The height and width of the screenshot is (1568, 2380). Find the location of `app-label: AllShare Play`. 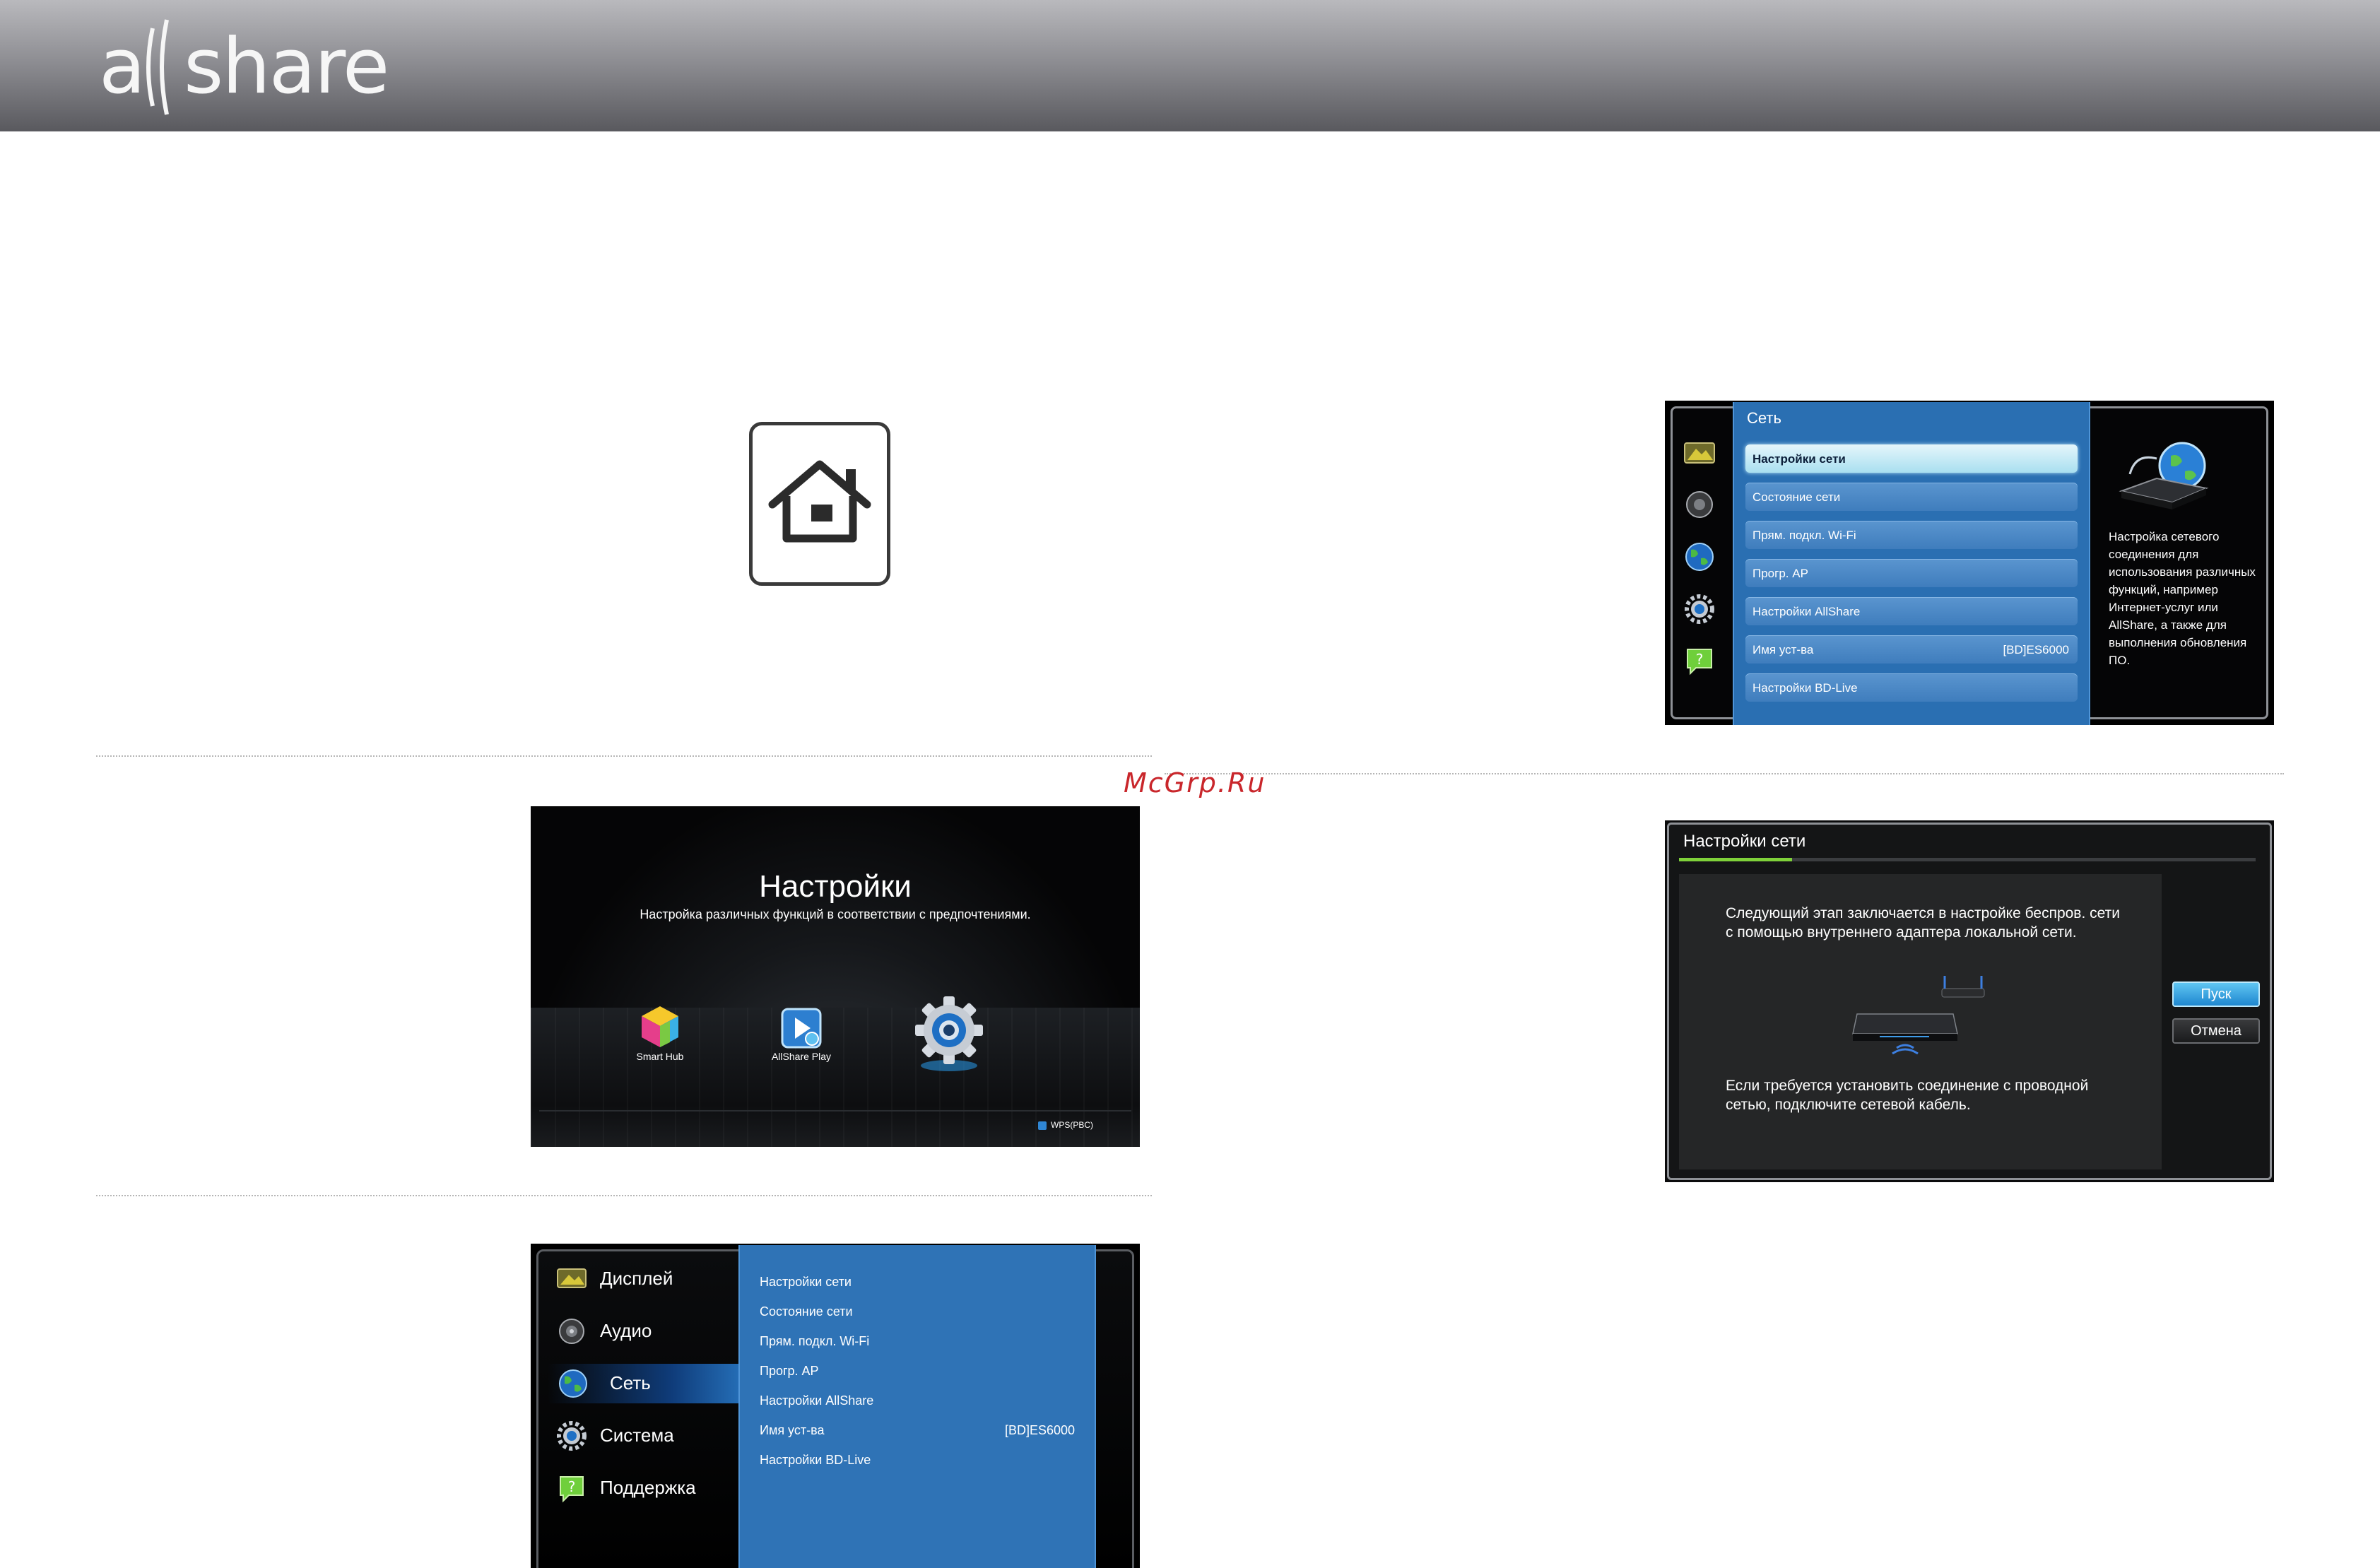

app-label: AllShare Play is located at coordinates (801, 1057).